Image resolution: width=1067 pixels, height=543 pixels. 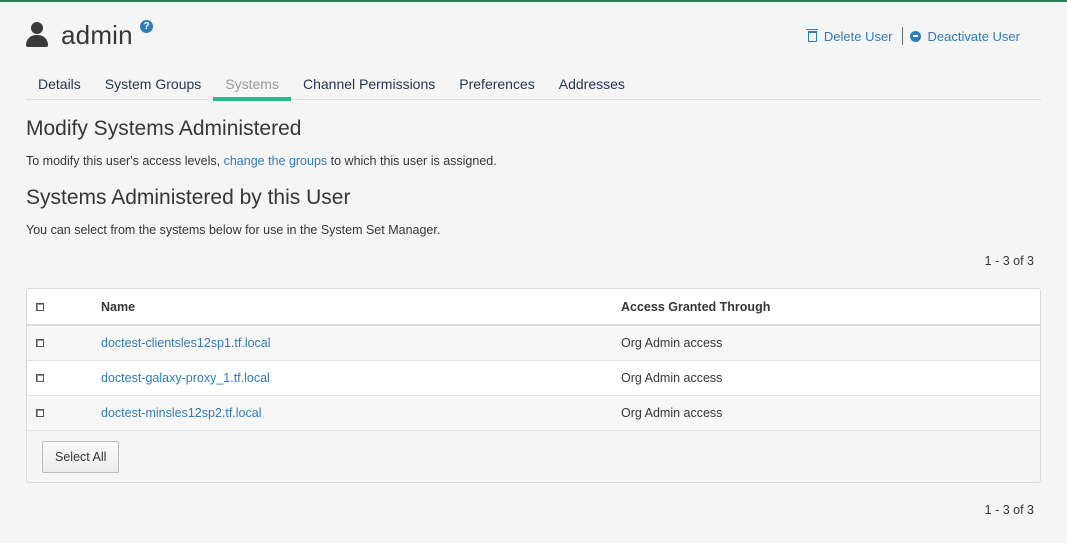 I want to click on select-all-checkbox, so click(x=40, y=307).